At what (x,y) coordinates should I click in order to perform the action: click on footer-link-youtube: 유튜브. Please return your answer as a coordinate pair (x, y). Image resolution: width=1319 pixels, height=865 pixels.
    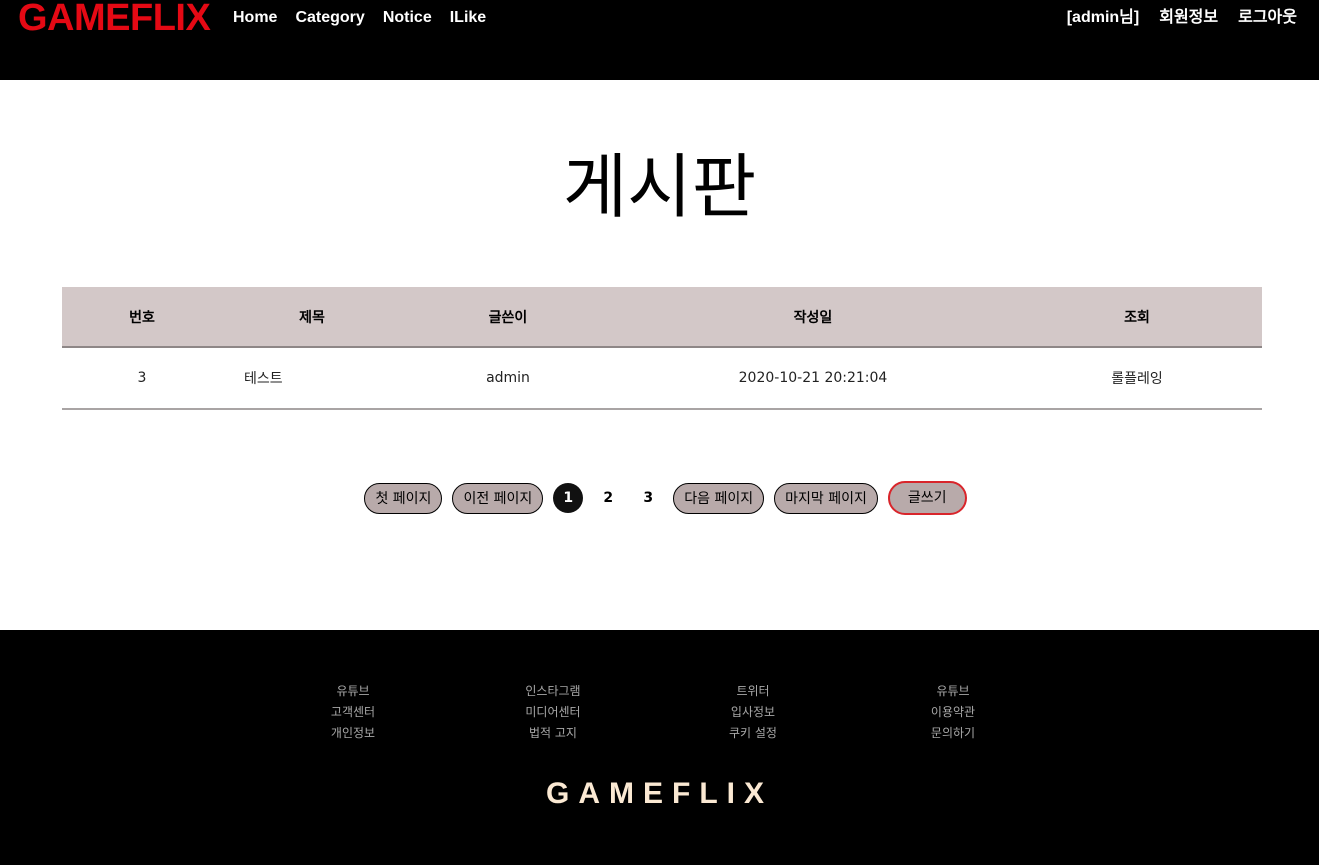
    Looking at the image, I should click on (352, 691).